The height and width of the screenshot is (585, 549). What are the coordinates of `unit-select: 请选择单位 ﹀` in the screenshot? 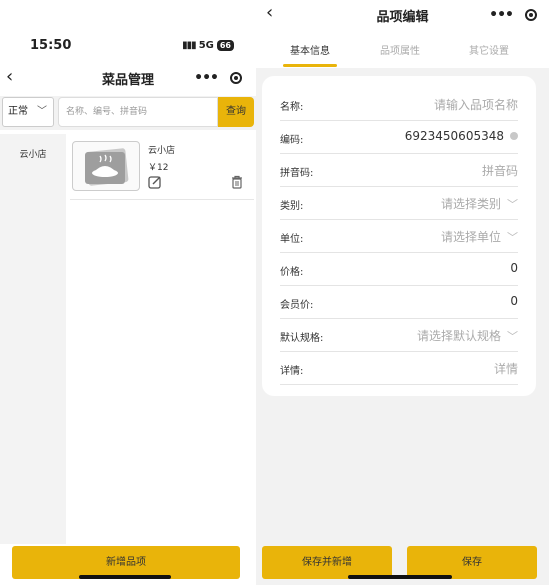 It's located at (479, 236).